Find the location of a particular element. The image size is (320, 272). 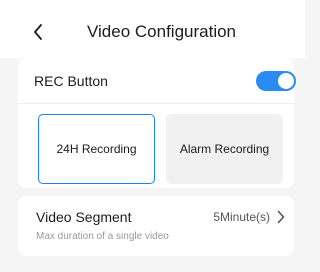

rec-button-label: REC Button is located at coordinates (71, 81).